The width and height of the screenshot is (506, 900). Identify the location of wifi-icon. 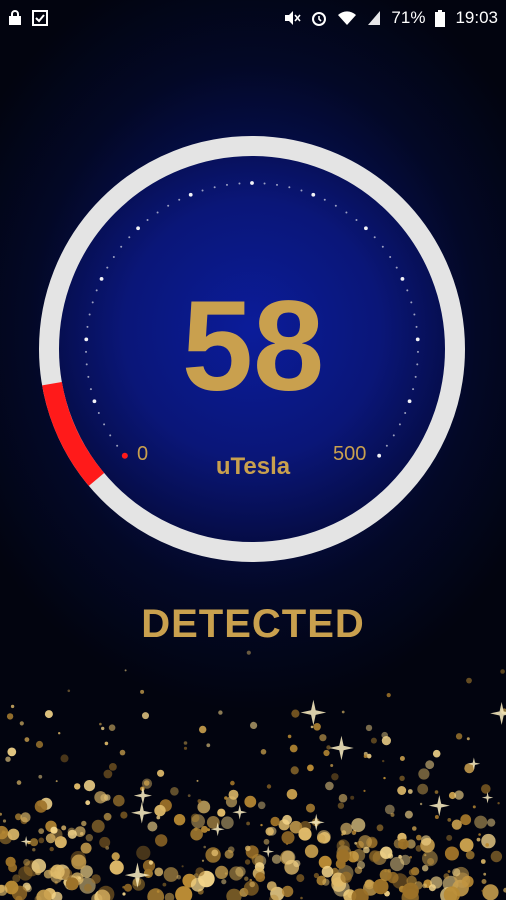
(347, 18).